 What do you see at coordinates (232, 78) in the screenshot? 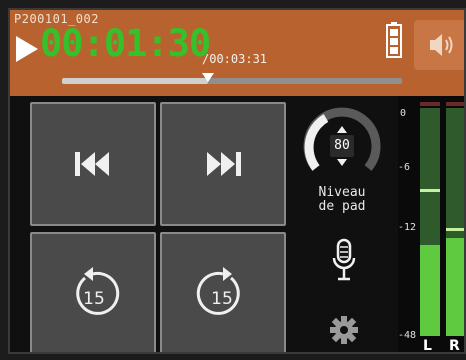
I see `playback-progress-bar` at bounding box center [232, 78].